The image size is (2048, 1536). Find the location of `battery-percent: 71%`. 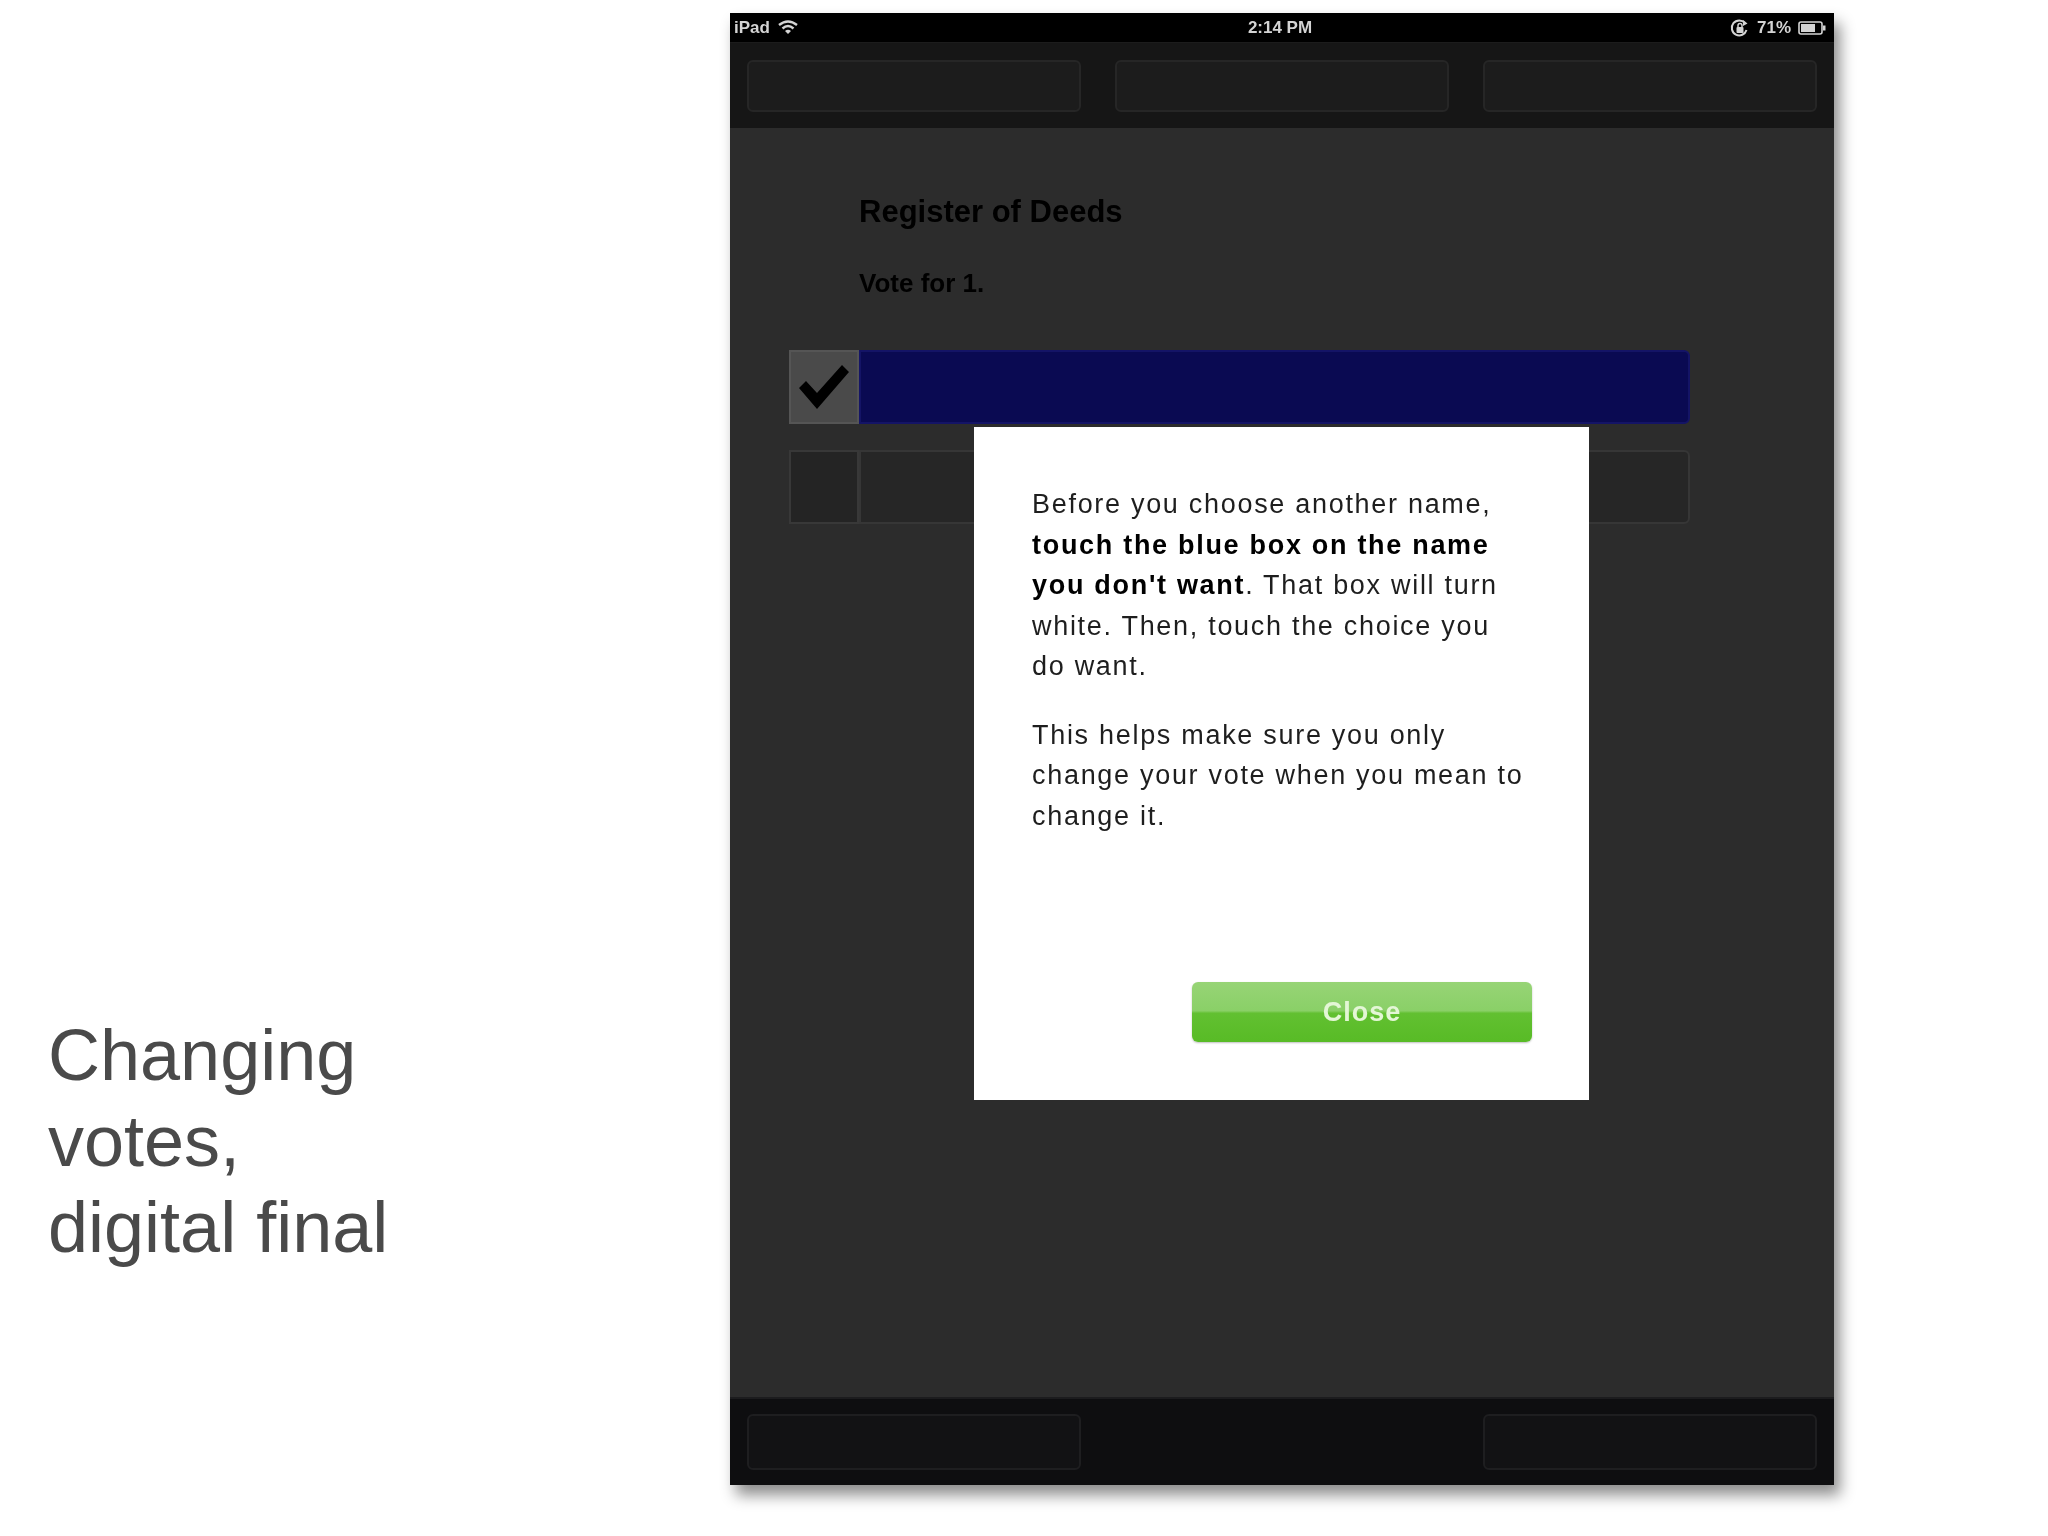

battery-percent: 71% is located at coordinates (1773, 27).